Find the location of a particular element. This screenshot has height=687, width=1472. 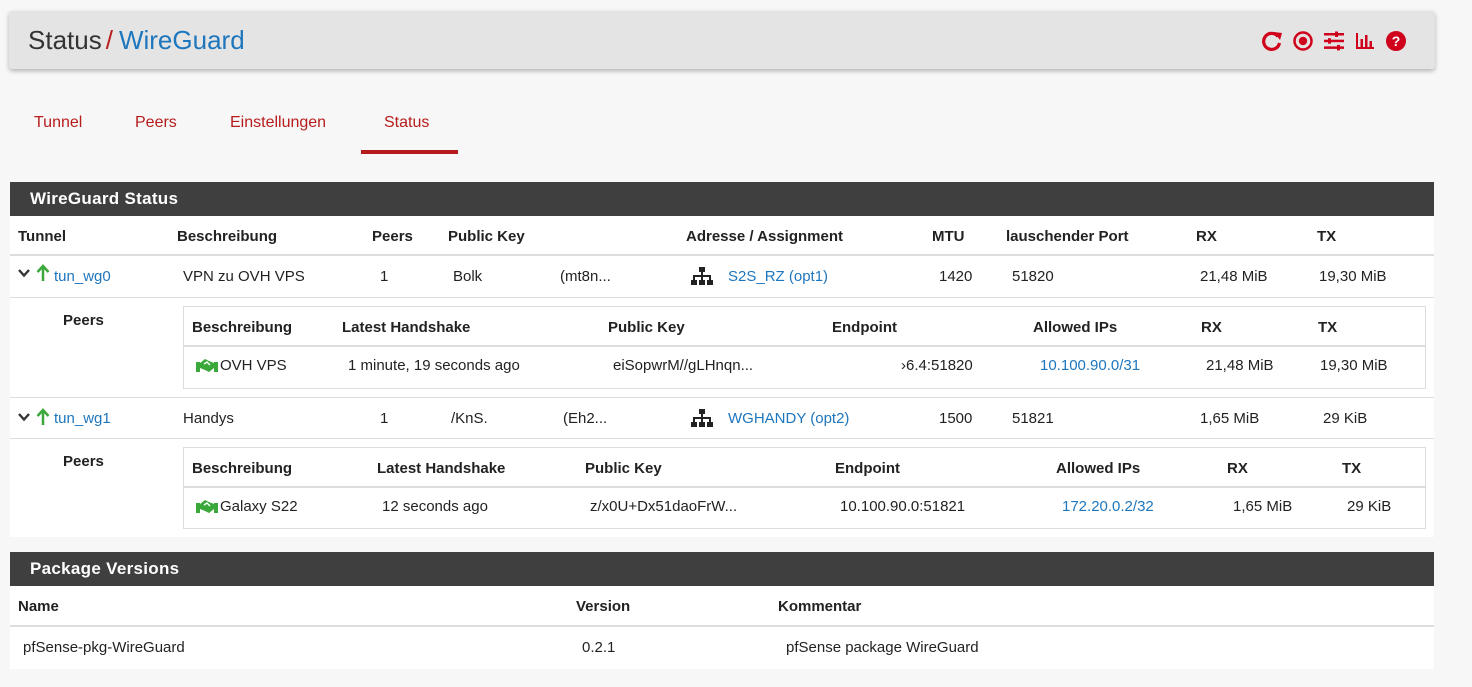

active-tab-indicator is located at coordinates (409, 152).